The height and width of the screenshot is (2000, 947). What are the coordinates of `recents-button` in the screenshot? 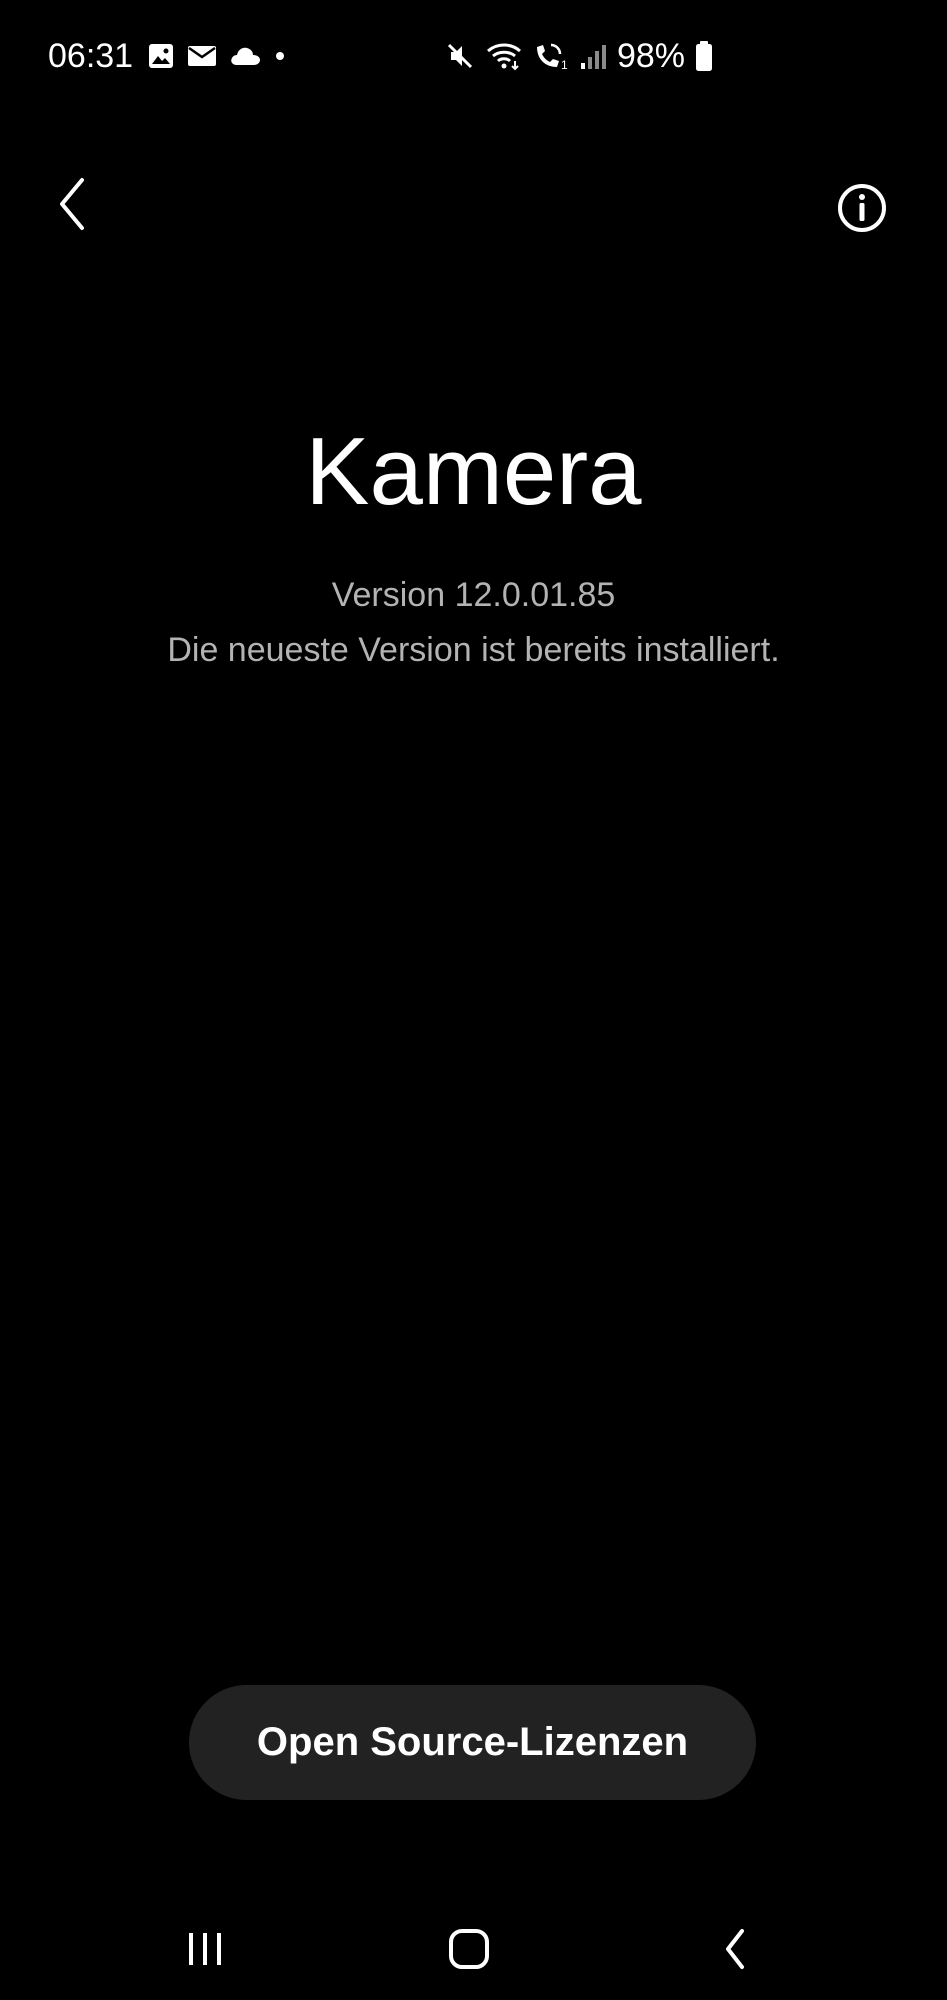 It's located at (205, 1949).